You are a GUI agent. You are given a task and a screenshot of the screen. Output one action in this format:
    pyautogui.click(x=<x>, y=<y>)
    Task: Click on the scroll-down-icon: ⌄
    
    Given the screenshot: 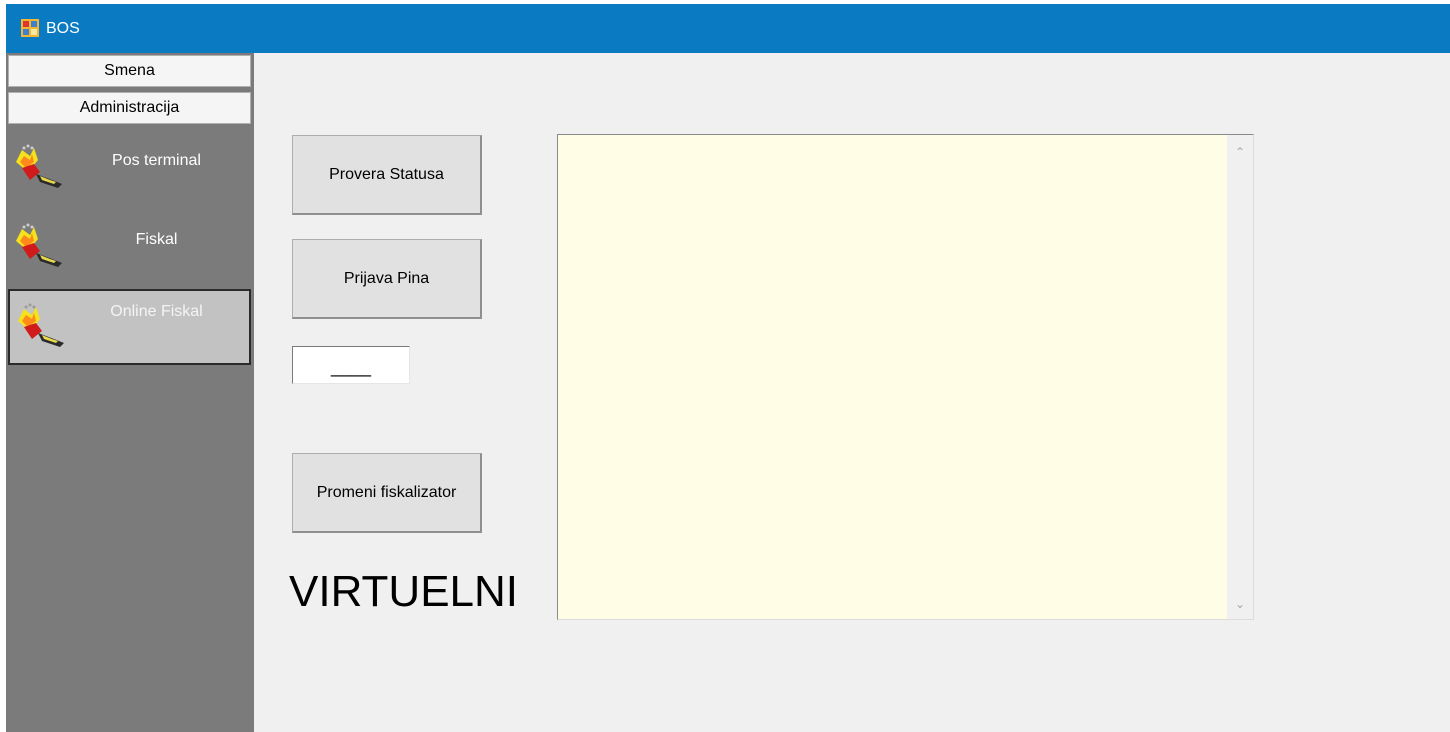 What is the action you would take?
    pyautogui.click(x=1240, y=604)
    